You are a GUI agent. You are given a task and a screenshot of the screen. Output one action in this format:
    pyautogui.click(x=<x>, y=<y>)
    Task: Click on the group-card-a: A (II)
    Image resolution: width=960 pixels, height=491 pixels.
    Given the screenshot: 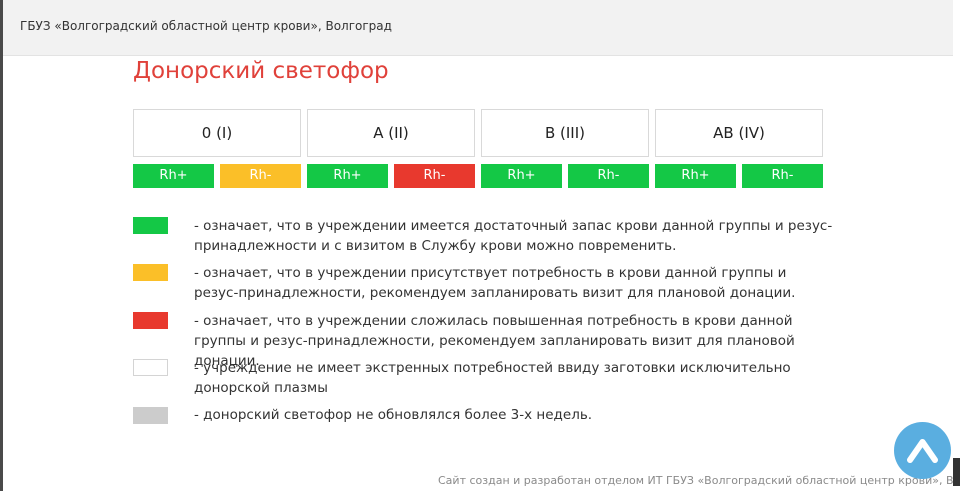 What is the action you would take?
    pyautogui.click(x=391, y=133)
    